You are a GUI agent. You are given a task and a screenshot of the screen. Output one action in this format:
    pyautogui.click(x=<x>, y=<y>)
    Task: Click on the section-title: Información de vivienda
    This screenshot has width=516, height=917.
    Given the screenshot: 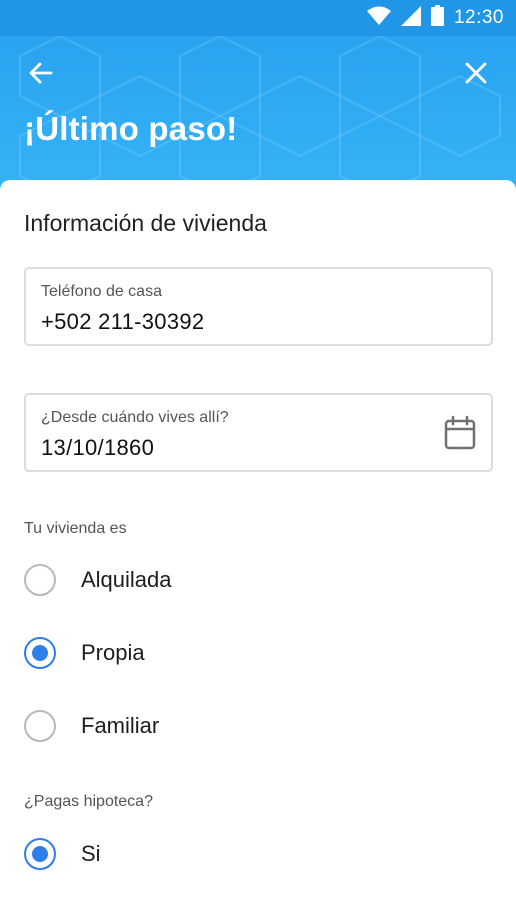 What is the action you would take?
    pyautogui.click(x=145, y=223)
    